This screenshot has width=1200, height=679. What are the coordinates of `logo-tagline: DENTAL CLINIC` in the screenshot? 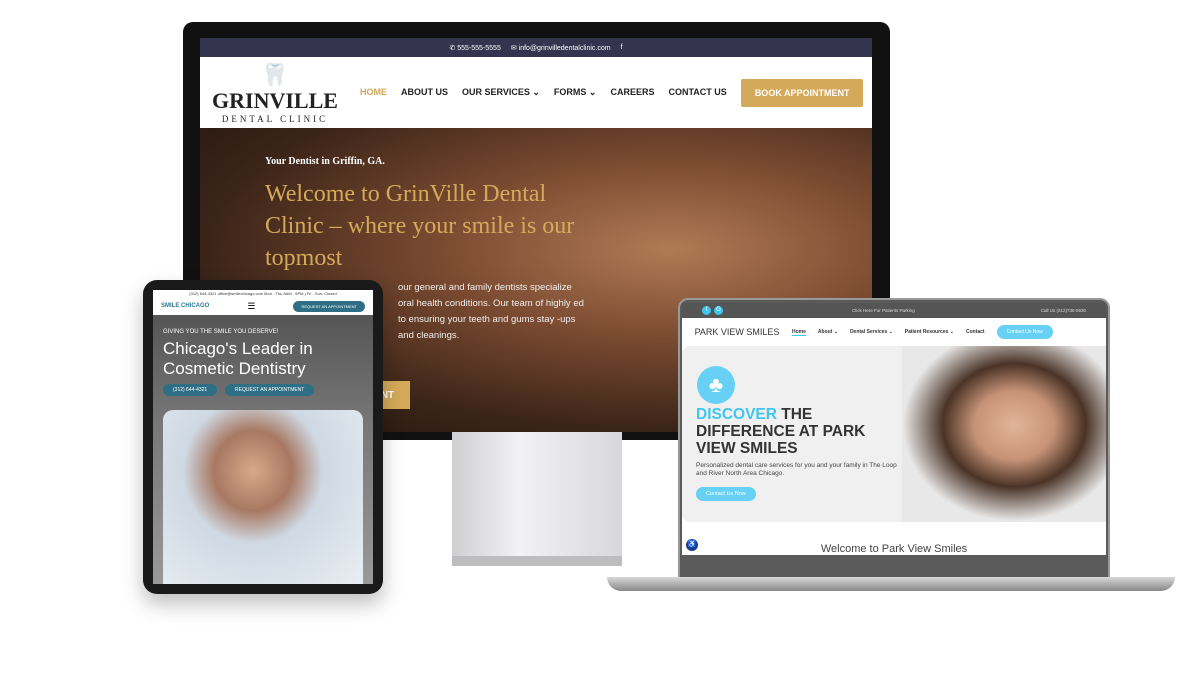 It's located at (275, 118).